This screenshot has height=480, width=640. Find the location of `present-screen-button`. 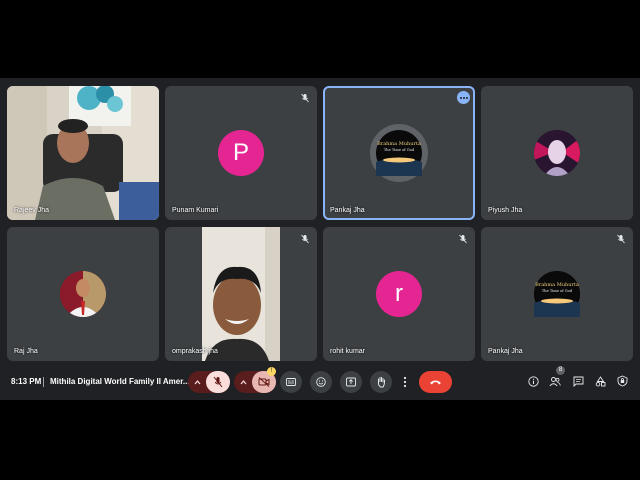

present-screen-button is located at coordinates (351, 382).